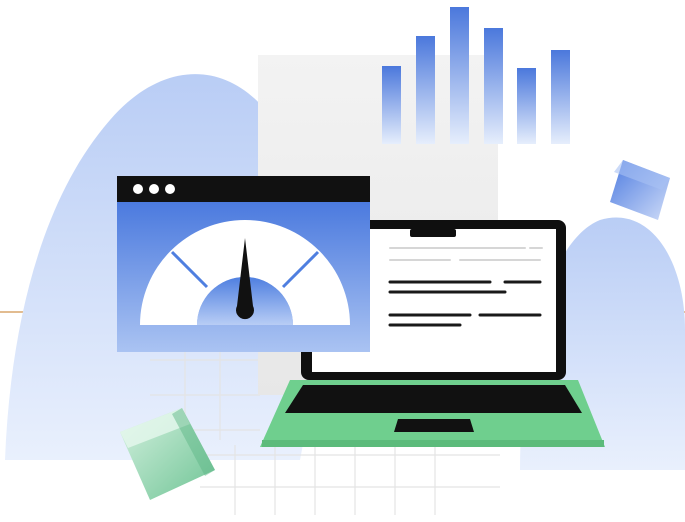 The height and width of the screenshot is (522, 685). Describe the element at coordinates (433, 233) in the screenshot. I see `laptop-notch` at that location.